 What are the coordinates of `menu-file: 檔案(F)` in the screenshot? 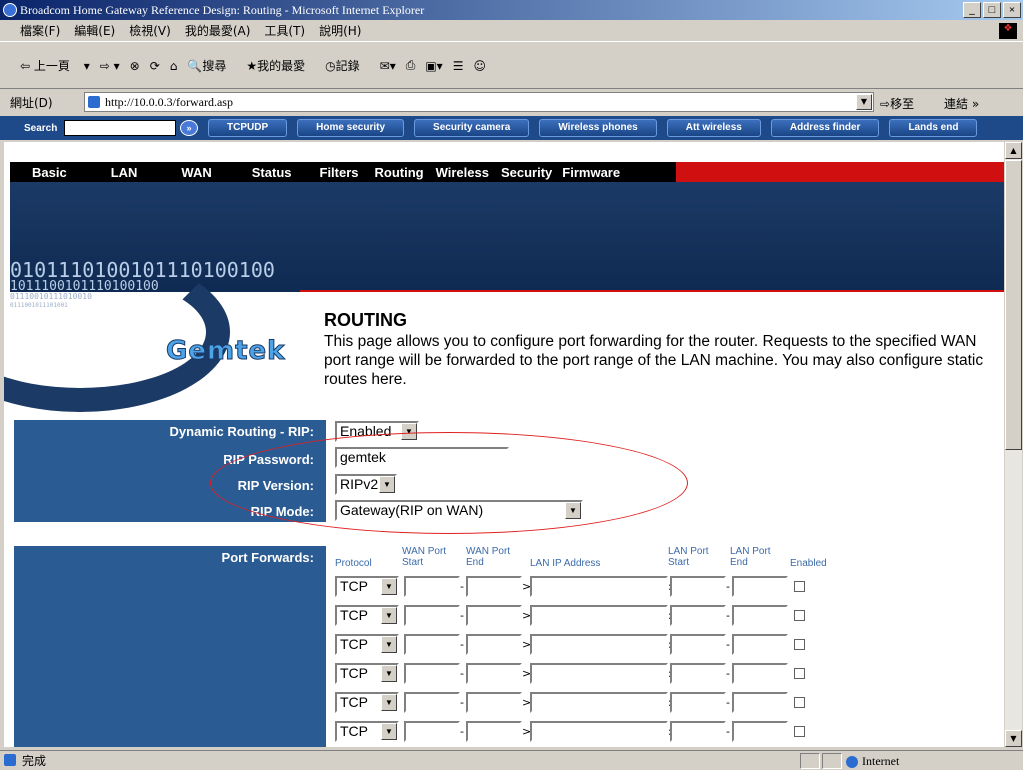 It's located at (40, 30).